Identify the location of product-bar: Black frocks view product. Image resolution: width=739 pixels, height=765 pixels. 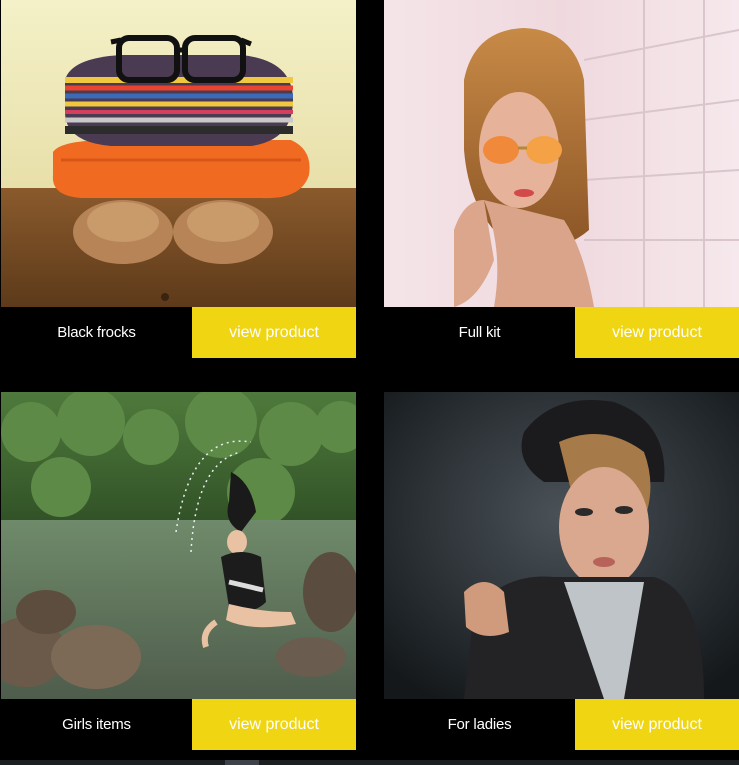
(178, 332).